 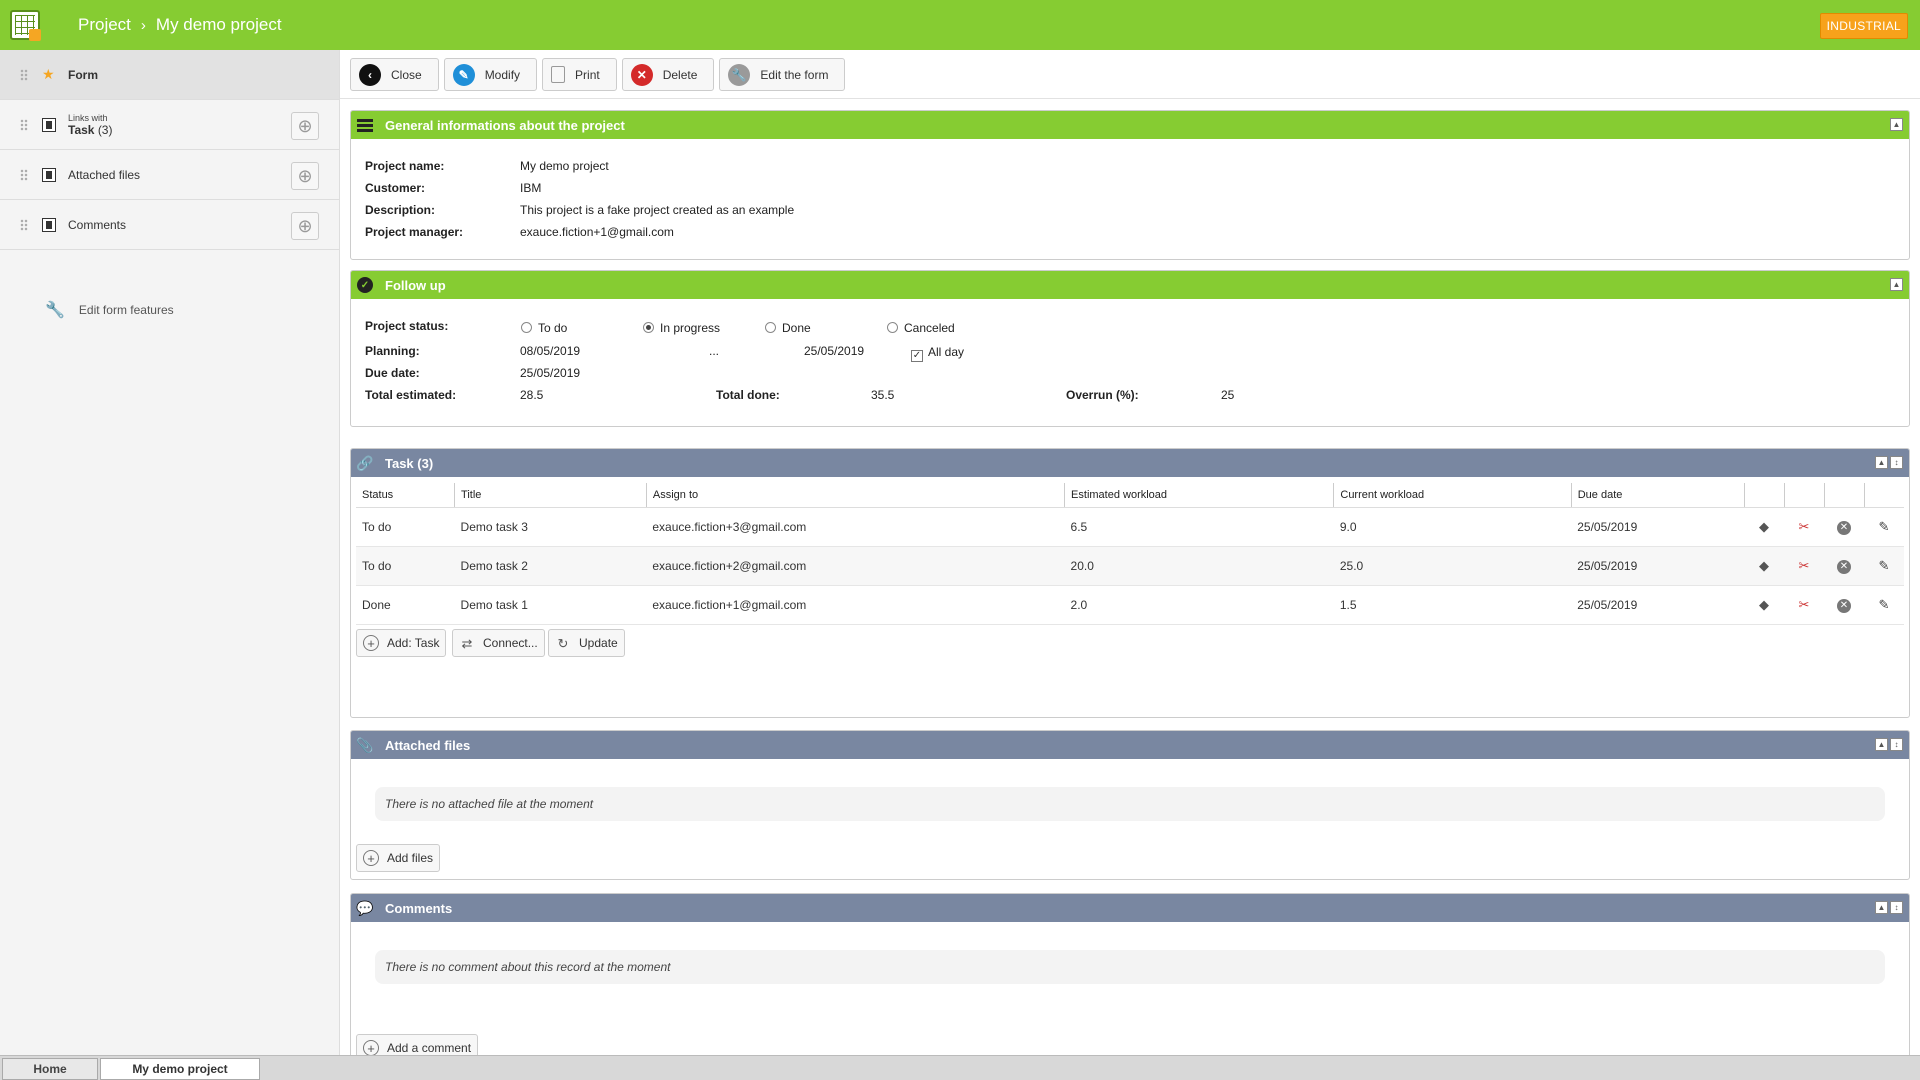 I want to click on link-icon: 🔗, so click(x=365, y=462).